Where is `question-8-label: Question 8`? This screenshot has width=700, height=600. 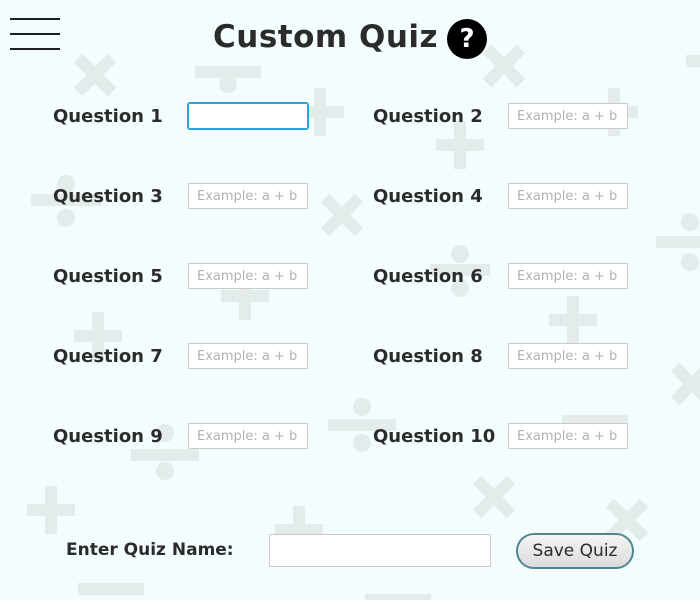
question-8-label: Question 8 is located at coordinates (428, 356).